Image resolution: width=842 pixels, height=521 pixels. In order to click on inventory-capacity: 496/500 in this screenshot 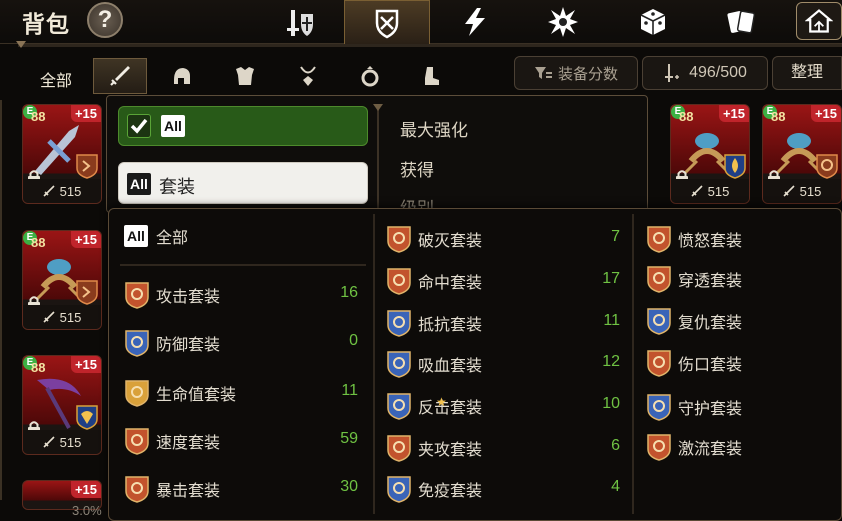, I will do `click(705, 73)`.